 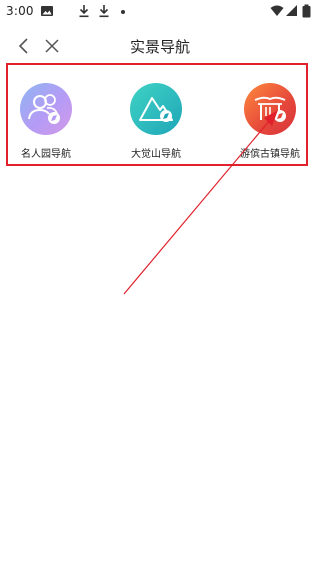 I want to click on status-bar: 3:00, so click(x=160, y=12).